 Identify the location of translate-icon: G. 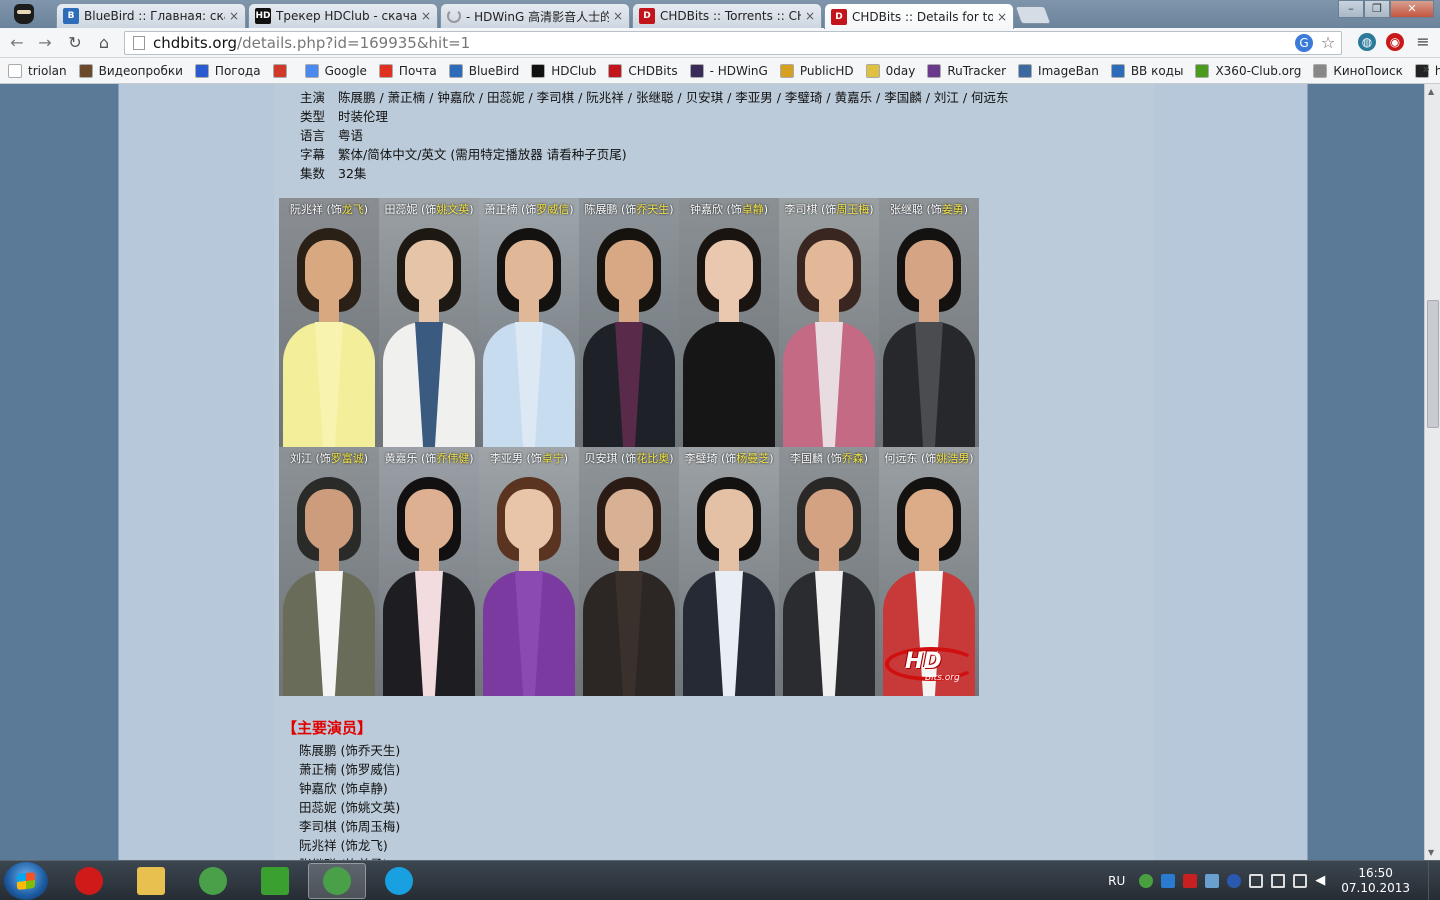
(1304, 43).